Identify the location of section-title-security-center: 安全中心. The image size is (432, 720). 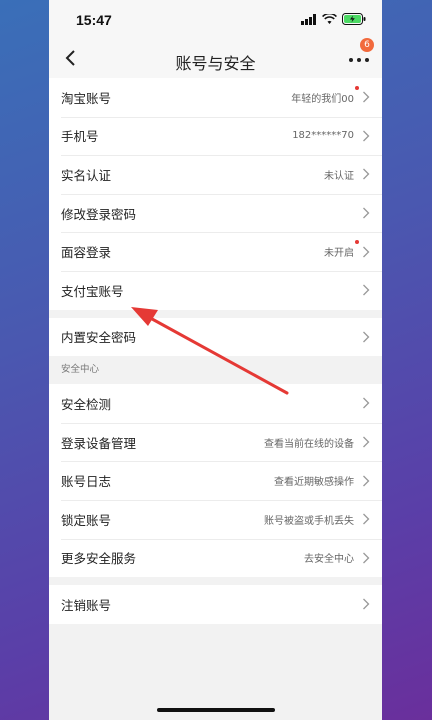
(80, 370).